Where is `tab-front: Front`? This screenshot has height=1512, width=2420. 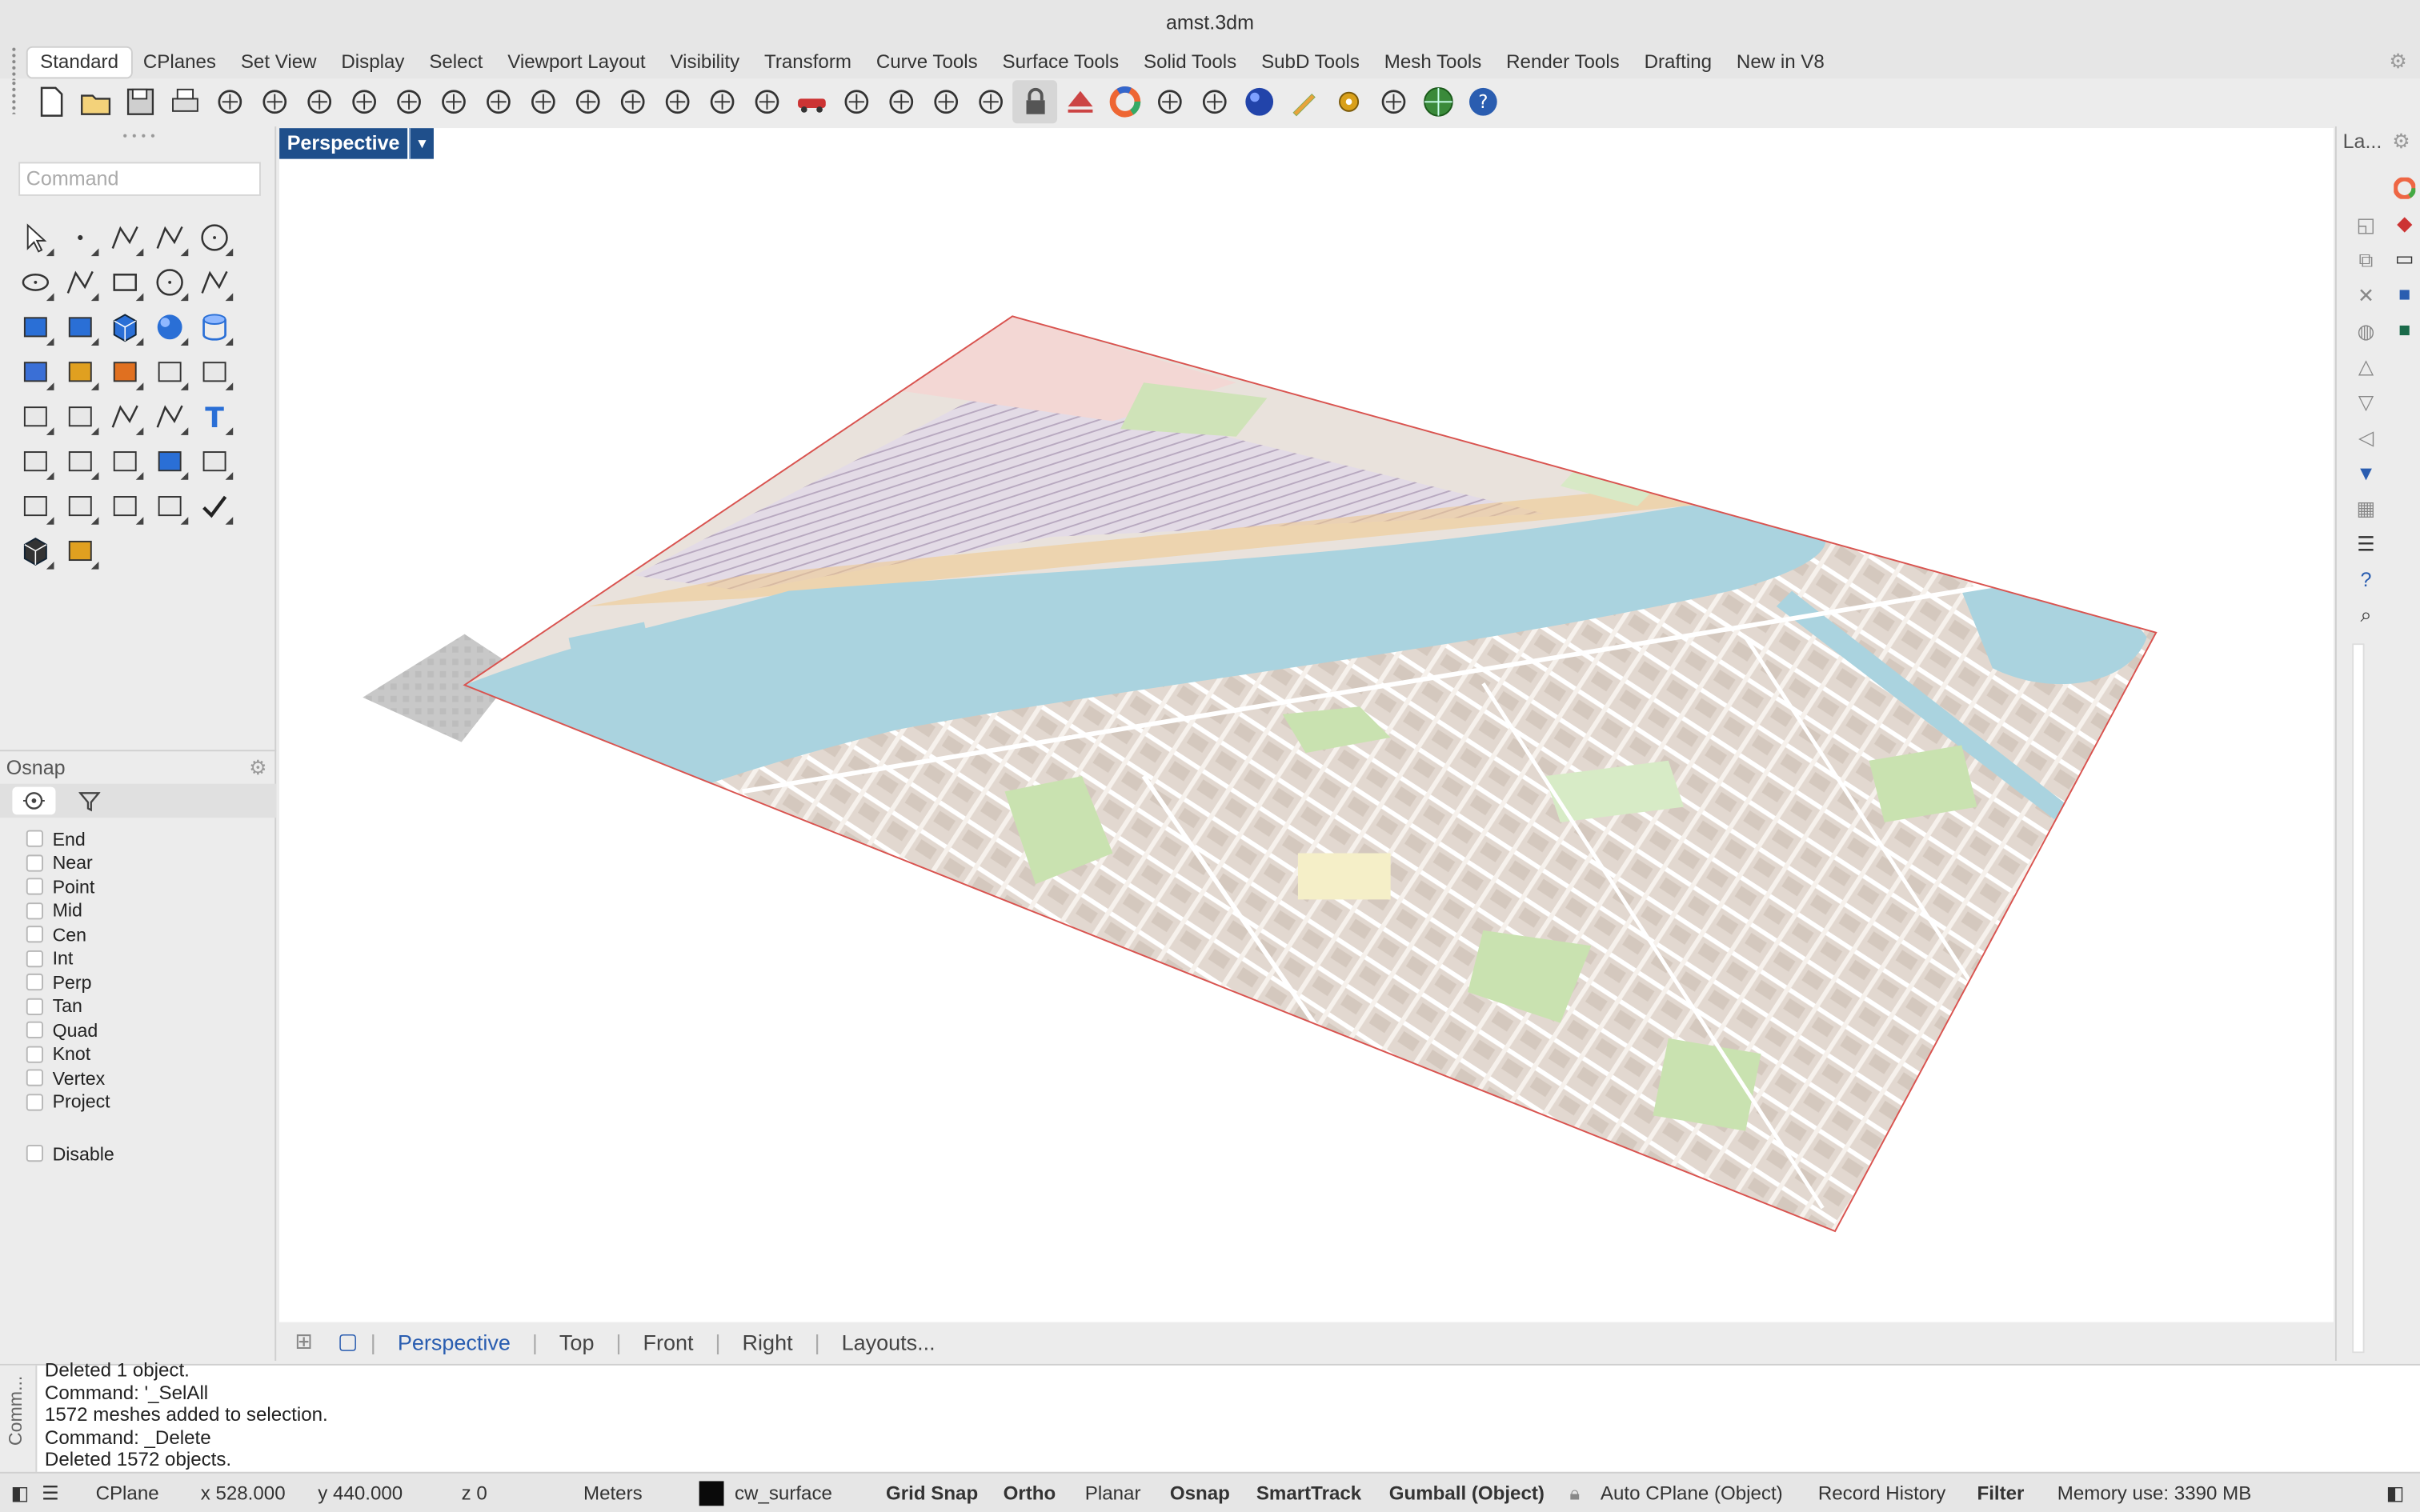
tab-front: Front is located at coordinates (668, 1341).